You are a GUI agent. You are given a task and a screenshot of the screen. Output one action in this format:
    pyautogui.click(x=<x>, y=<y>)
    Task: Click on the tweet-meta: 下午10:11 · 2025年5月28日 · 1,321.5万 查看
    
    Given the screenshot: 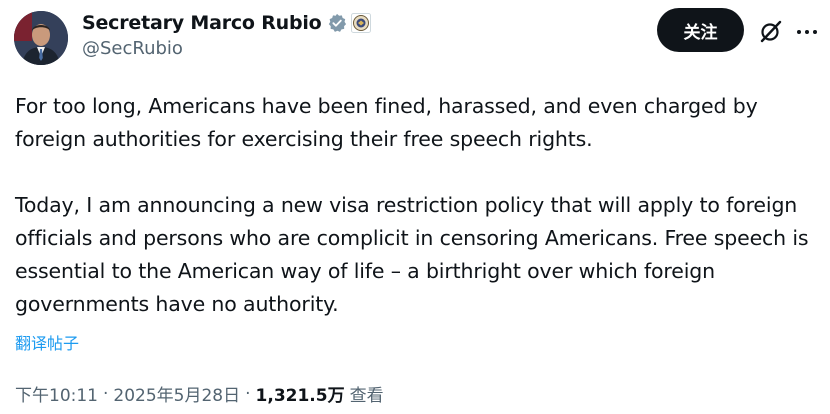 What is the action you would take?
    pyautogui.click(x=199, y=394)
    